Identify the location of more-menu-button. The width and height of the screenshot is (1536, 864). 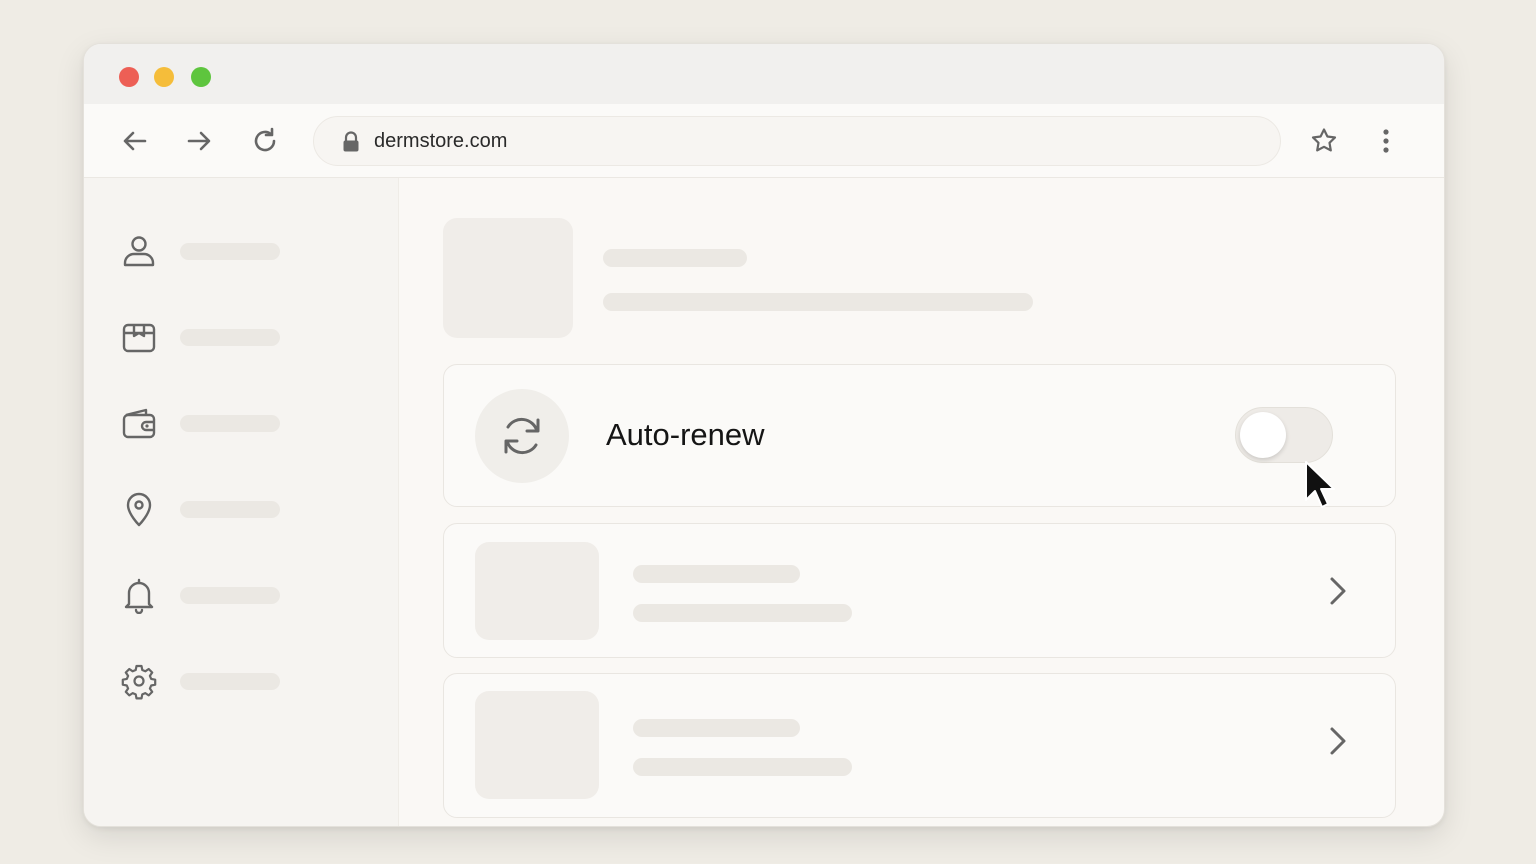
(1386, 141).